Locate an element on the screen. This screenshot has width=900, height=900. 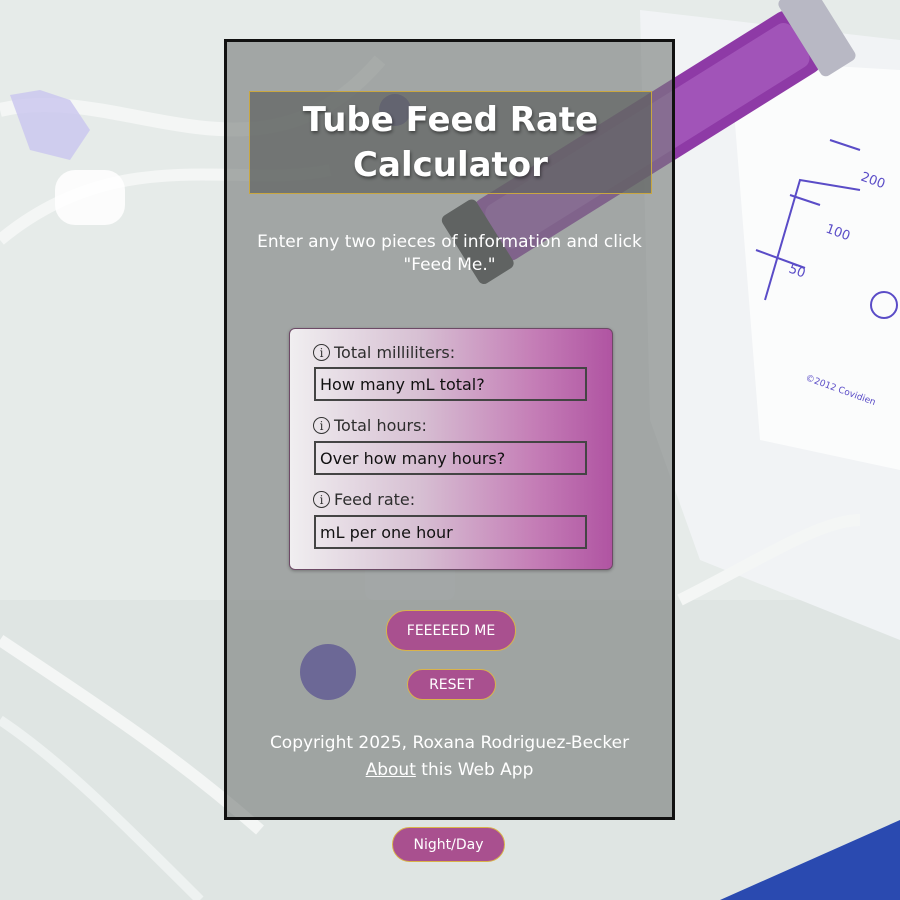
feed-me-button: FEEEEED ME is located at coordinates (451, 630).